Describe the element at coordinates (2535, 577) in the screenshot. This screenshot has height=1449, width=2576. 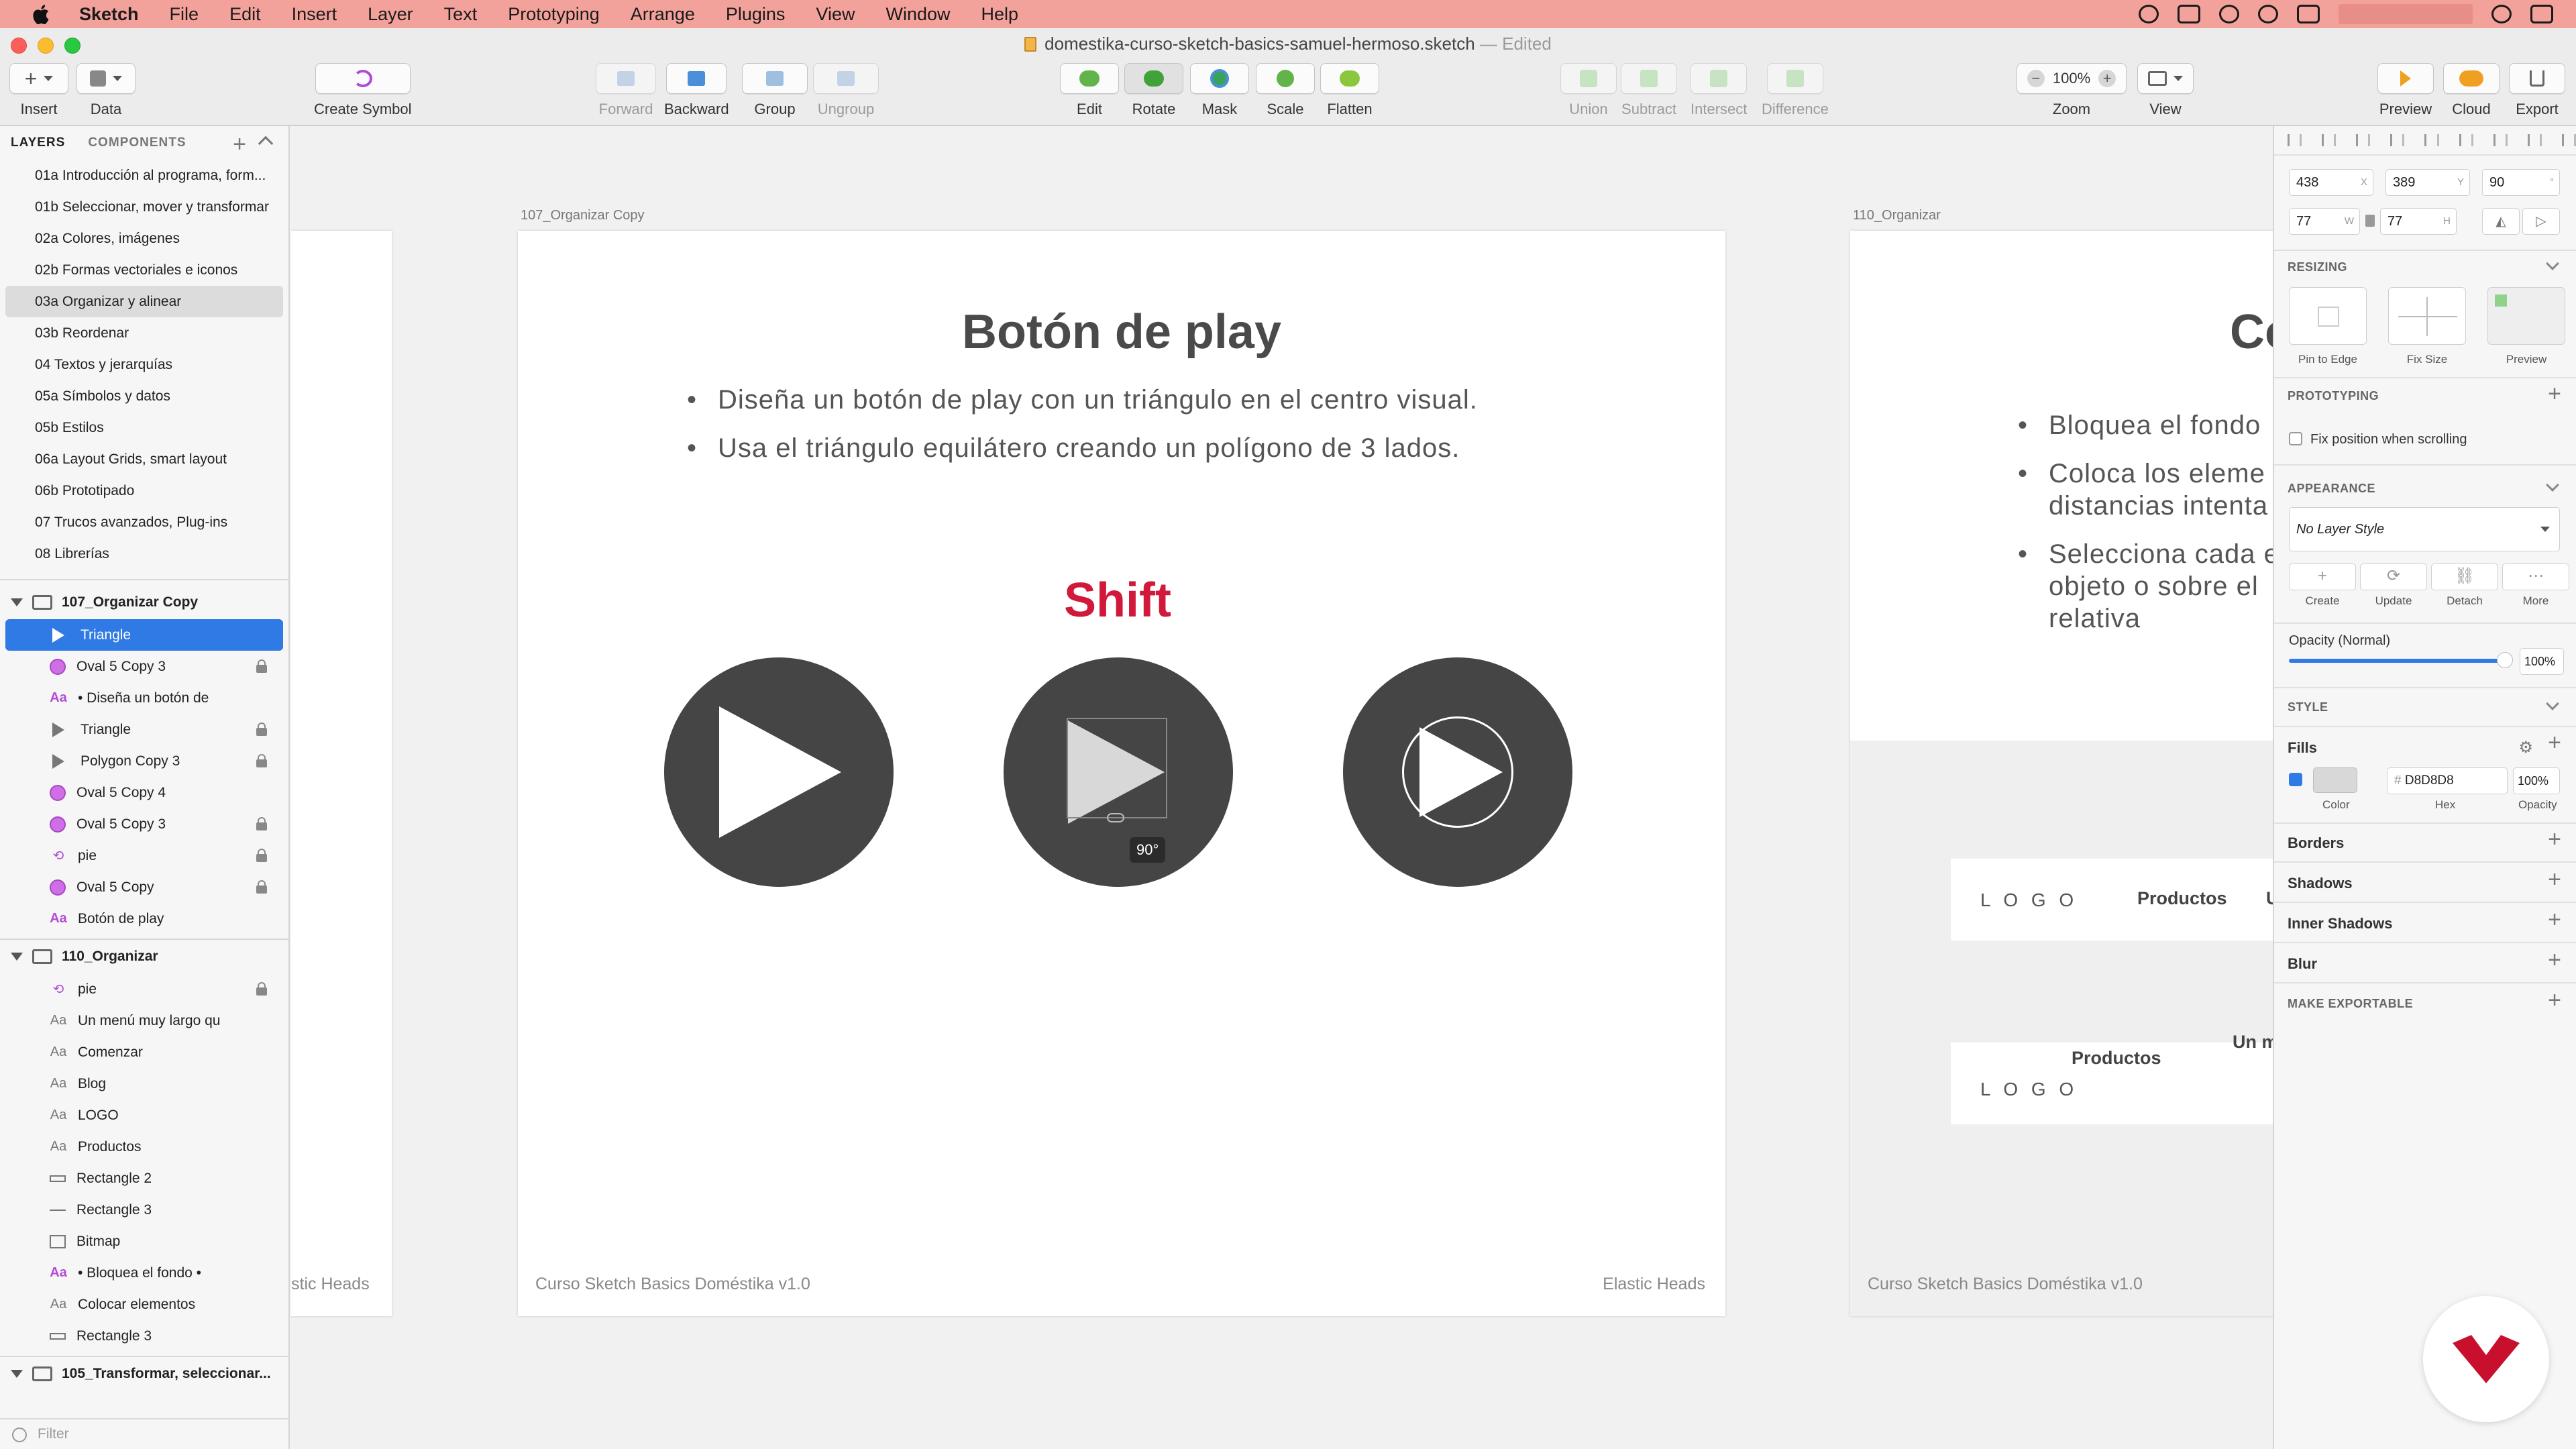
I see `more-style-button: ⋯` at that location.